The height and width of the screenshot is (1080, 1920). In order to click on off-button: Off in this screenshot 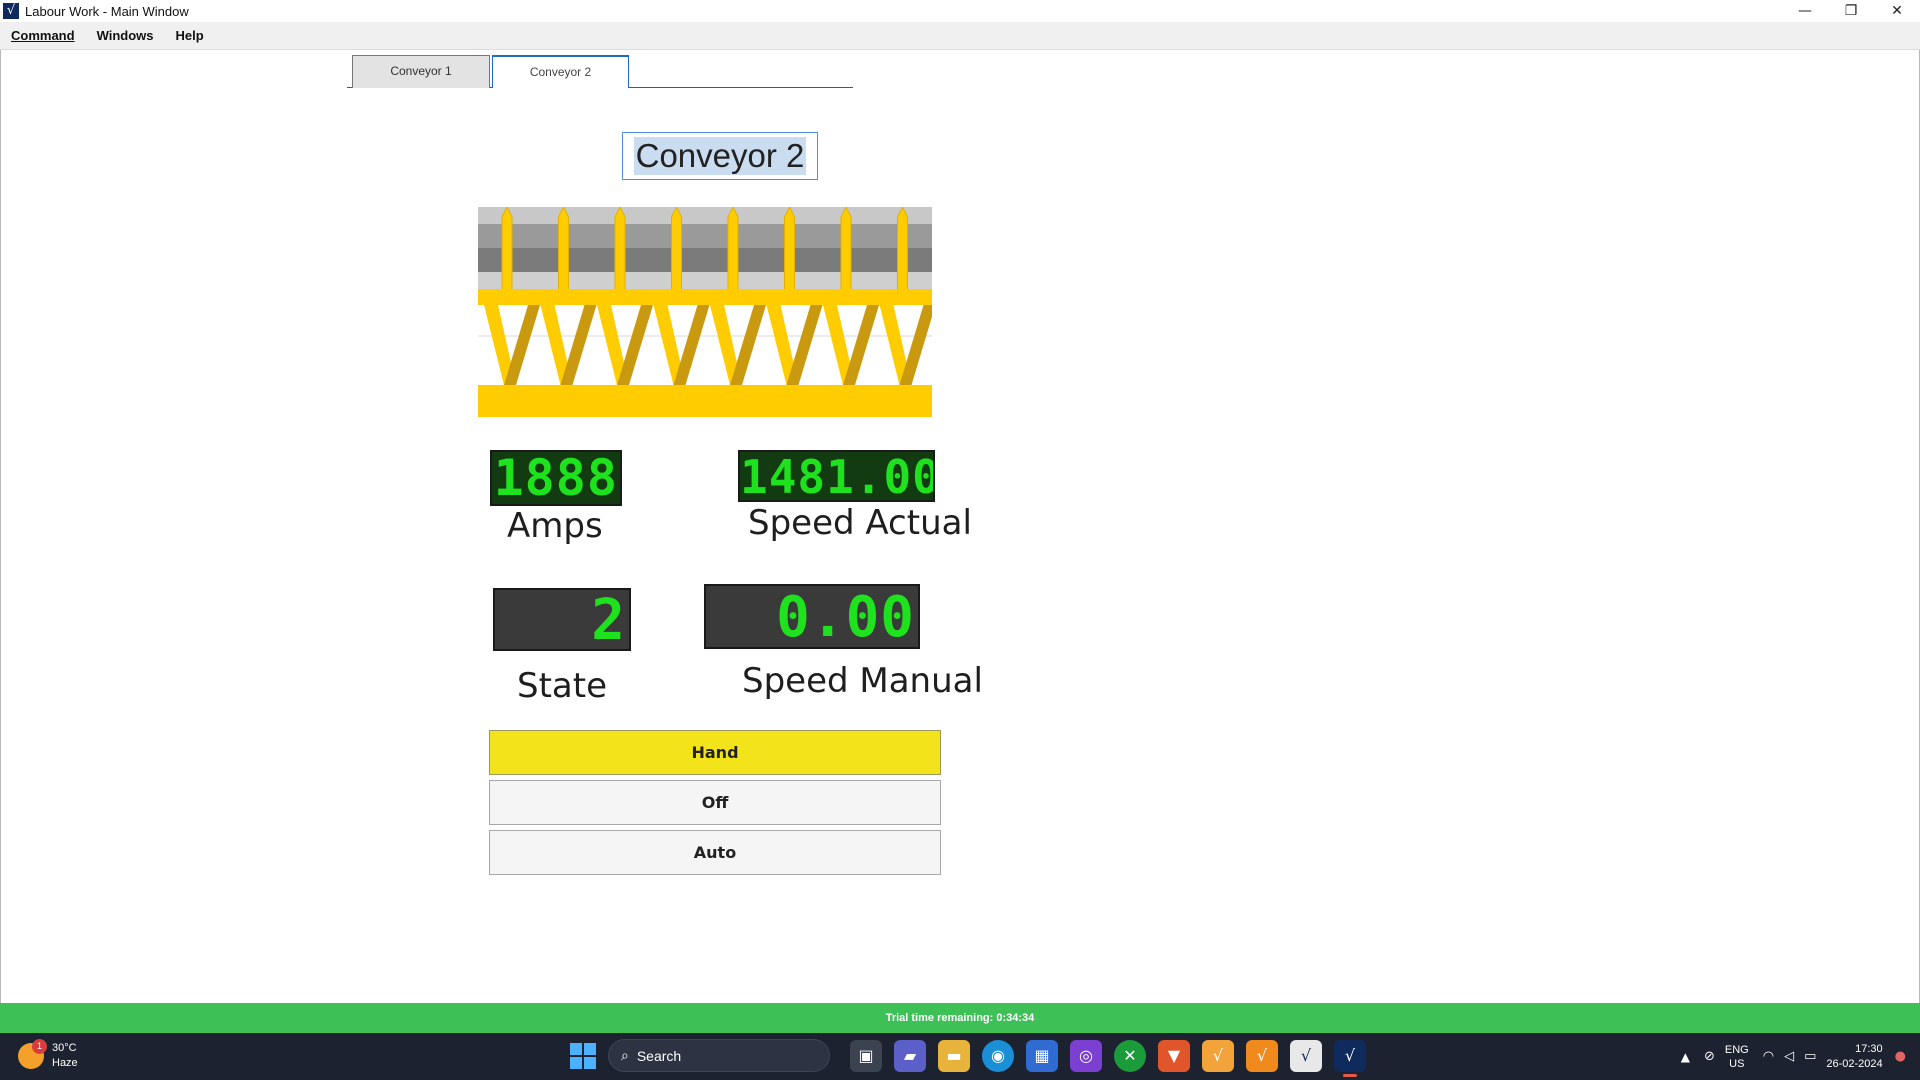, I will do `click(715, 802)`.